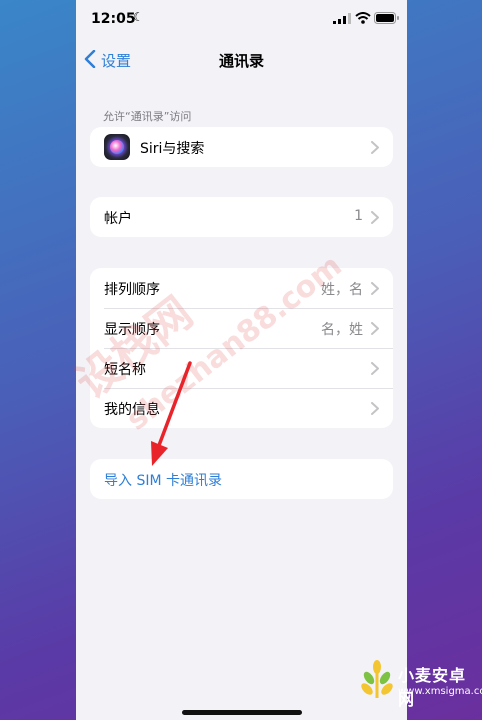 Image resolution: width=482 pixels, height=720 pixels. I want to click on import-card: 导入 SIM 卡通讯录, so click(241, 479).